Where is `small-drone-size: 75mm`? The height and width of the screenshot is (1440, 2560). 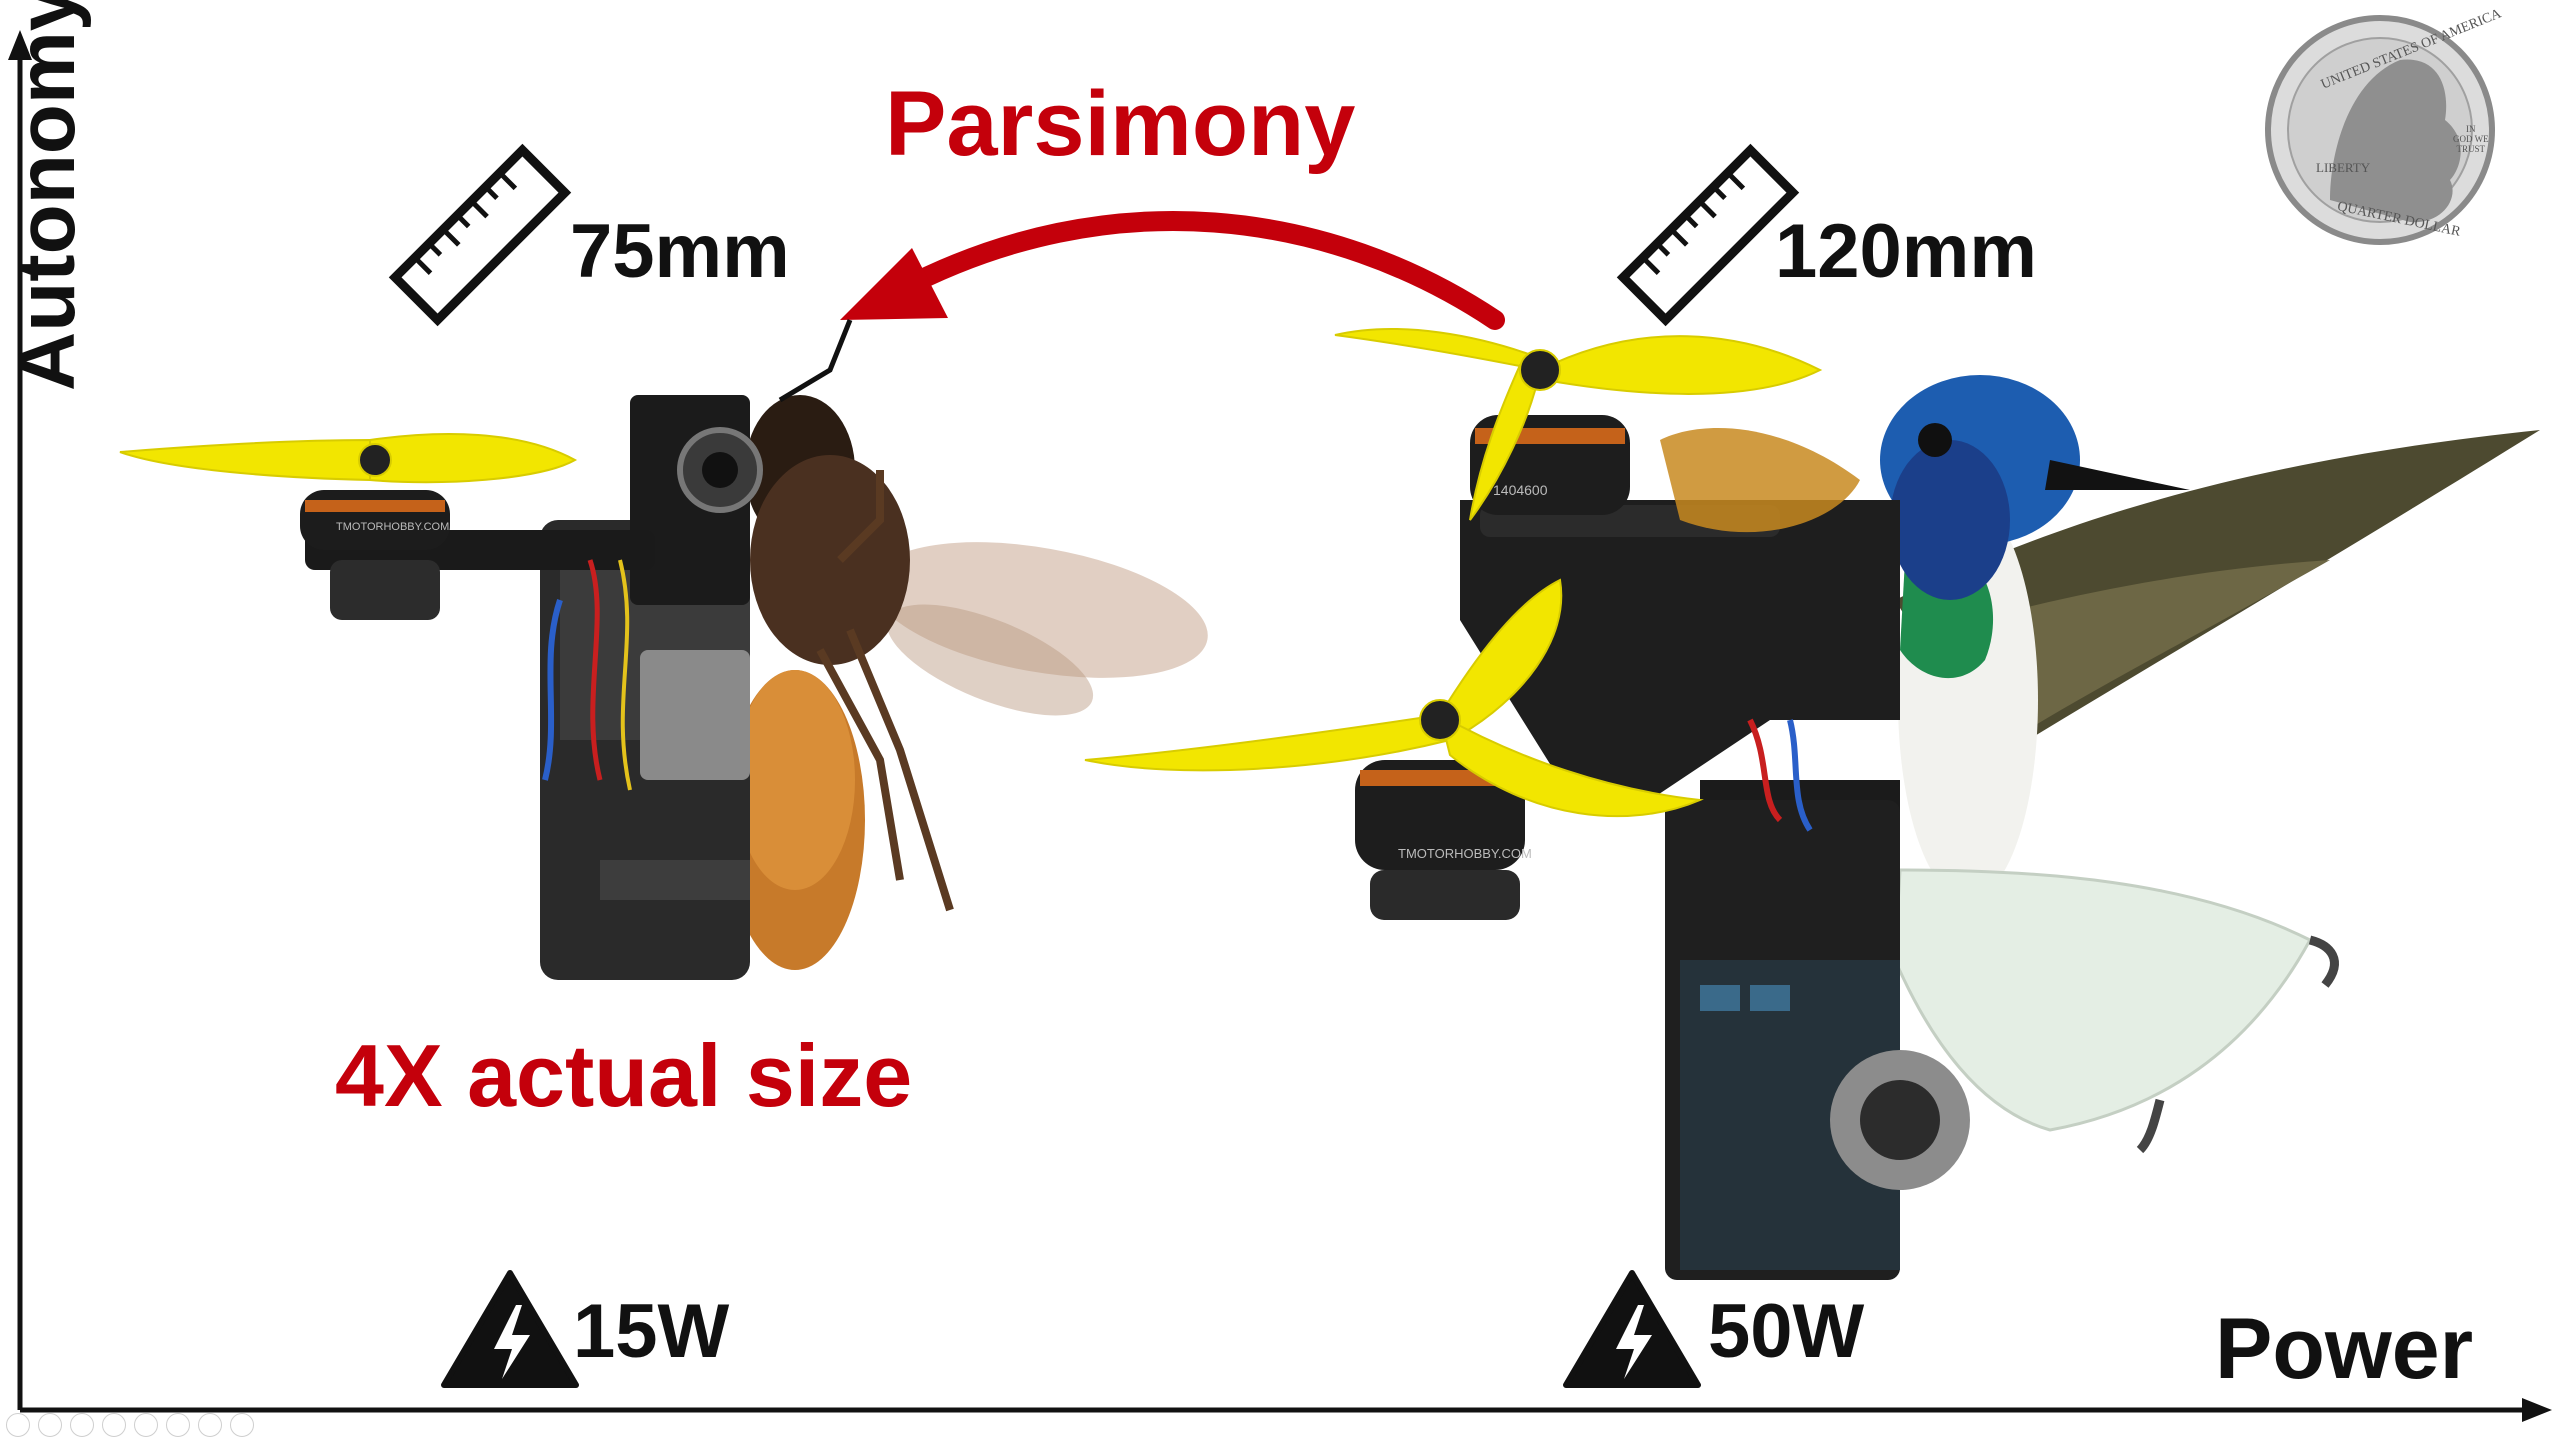
small-drone-size: 75mm is located at coordinates (680, 251).